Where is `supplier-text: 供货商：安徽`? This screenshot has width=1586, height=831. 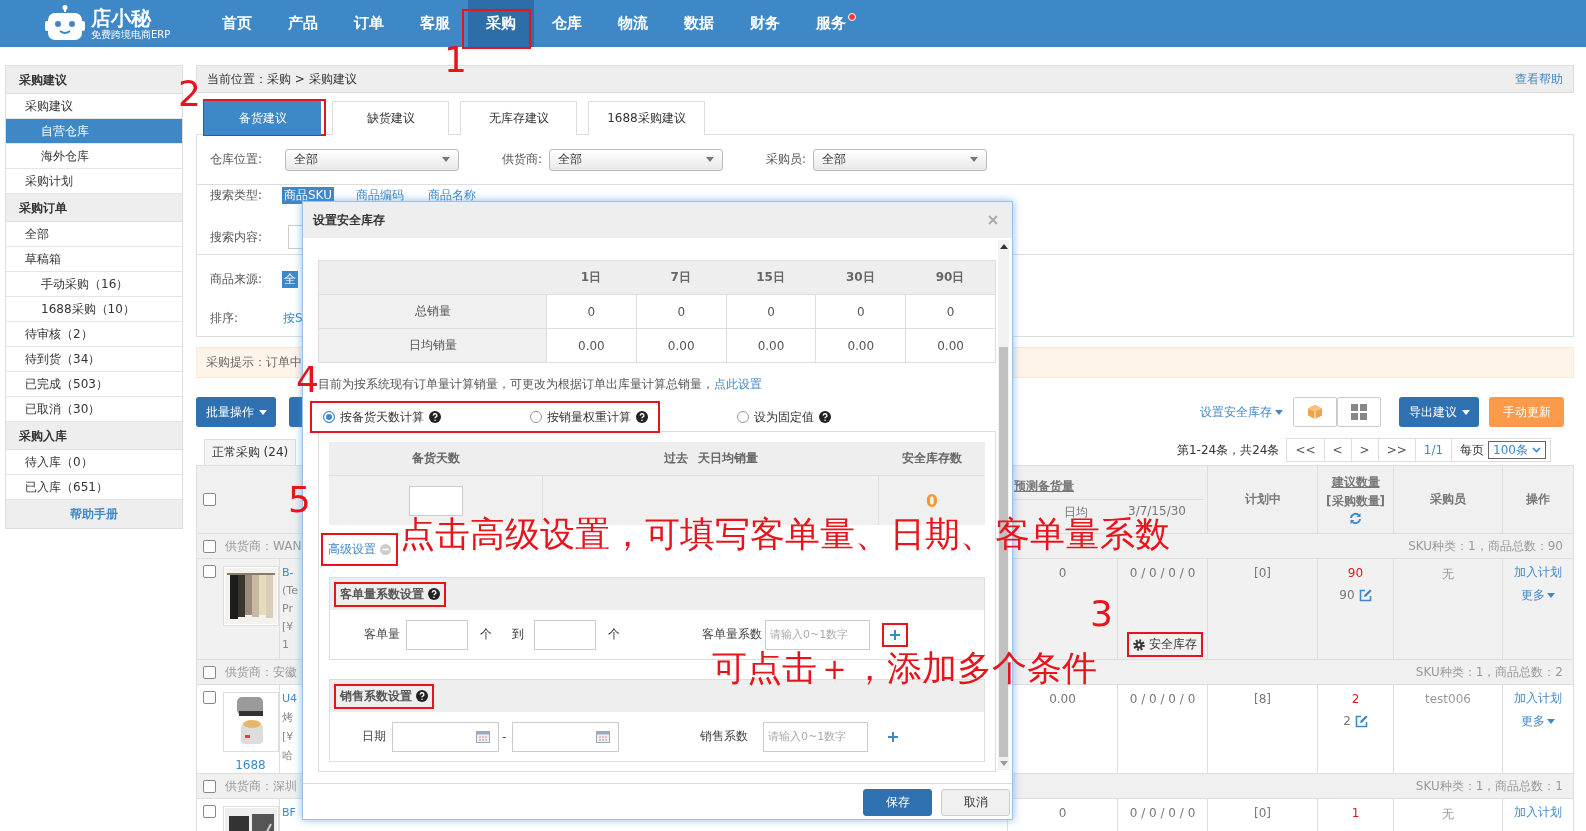 supplier-text: 供货商：安徽 is located at coordinates (261, 672).